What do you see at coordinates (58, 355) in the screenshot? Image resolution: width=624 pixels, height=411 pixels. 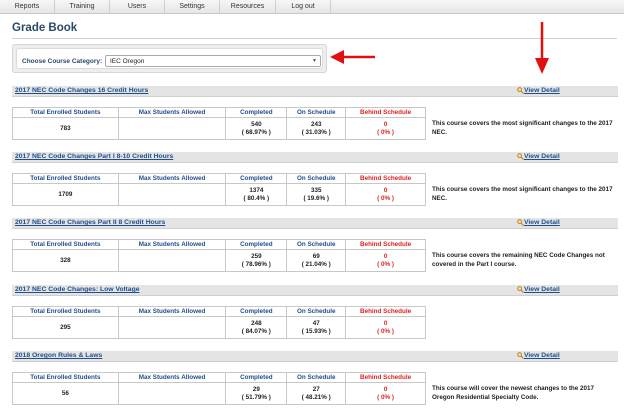 I see `course-name-link: 2018 Oregon Rules & Laws` at bounding box center [58, 355].